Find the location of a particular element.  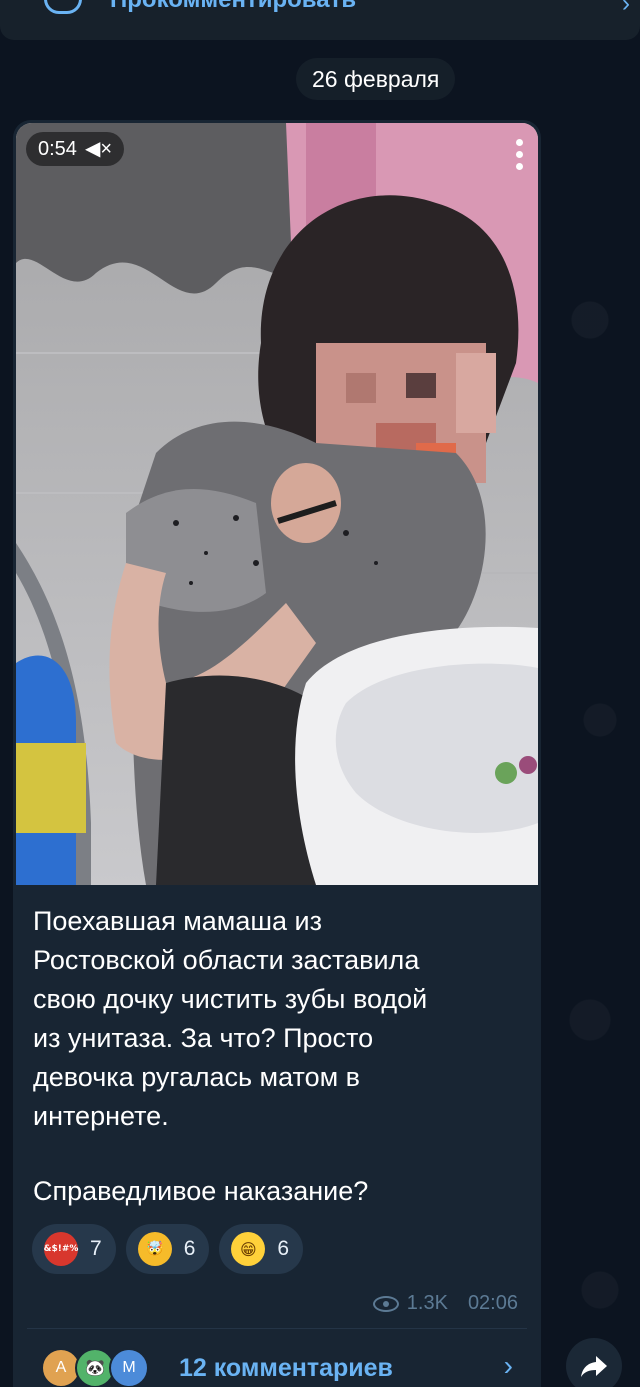

exploding-head-icon: 🤯 is located at coordinates (154, 1249).